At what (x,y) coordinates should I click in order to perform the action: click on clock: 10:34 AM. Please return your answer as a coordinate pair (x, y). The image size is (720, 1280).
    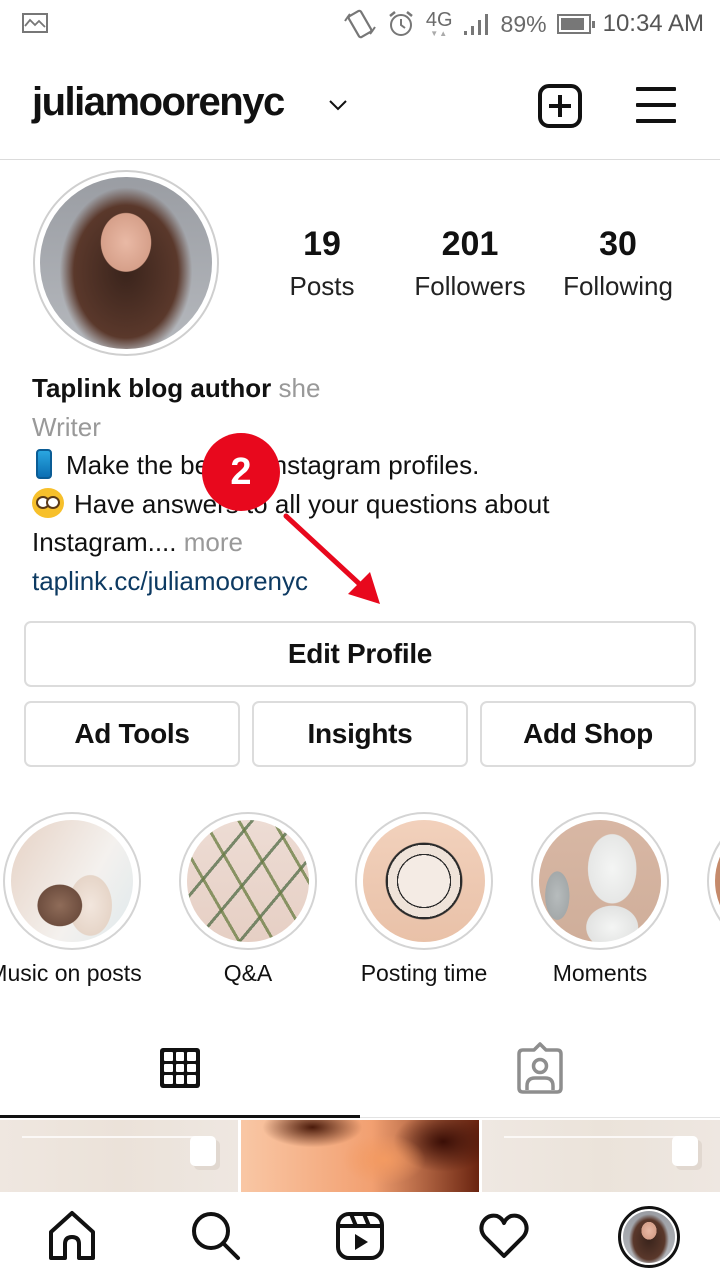
    Looking at the image, I should click on (653, 23).